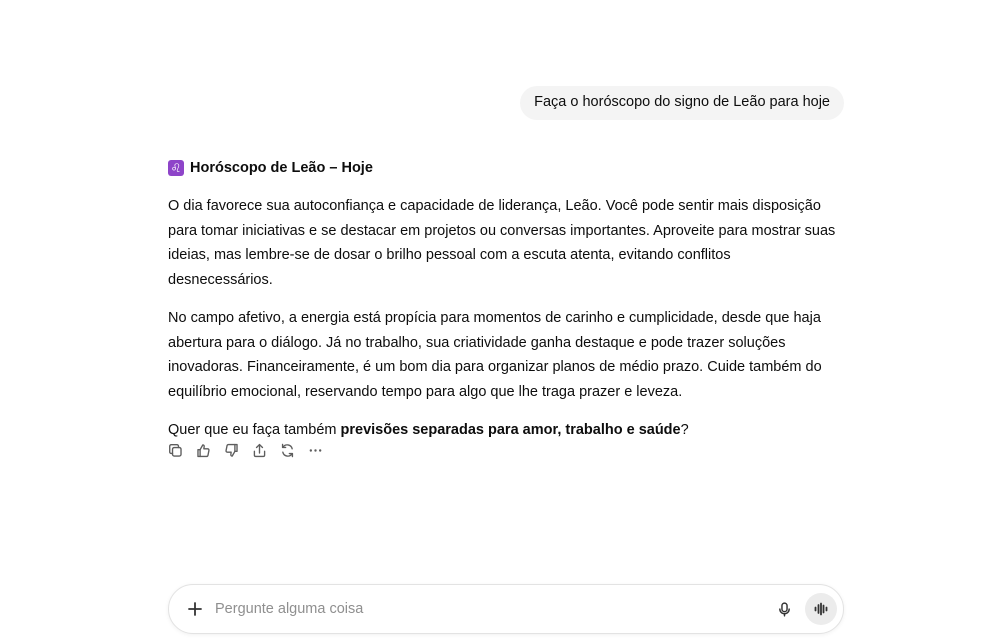 This screenshot has height=640, width=984. What do you see at coordinates (254, 430) in the screenshot?
I see `question-prefix: Quer que eu faça também` at bounding box center [254, 430].